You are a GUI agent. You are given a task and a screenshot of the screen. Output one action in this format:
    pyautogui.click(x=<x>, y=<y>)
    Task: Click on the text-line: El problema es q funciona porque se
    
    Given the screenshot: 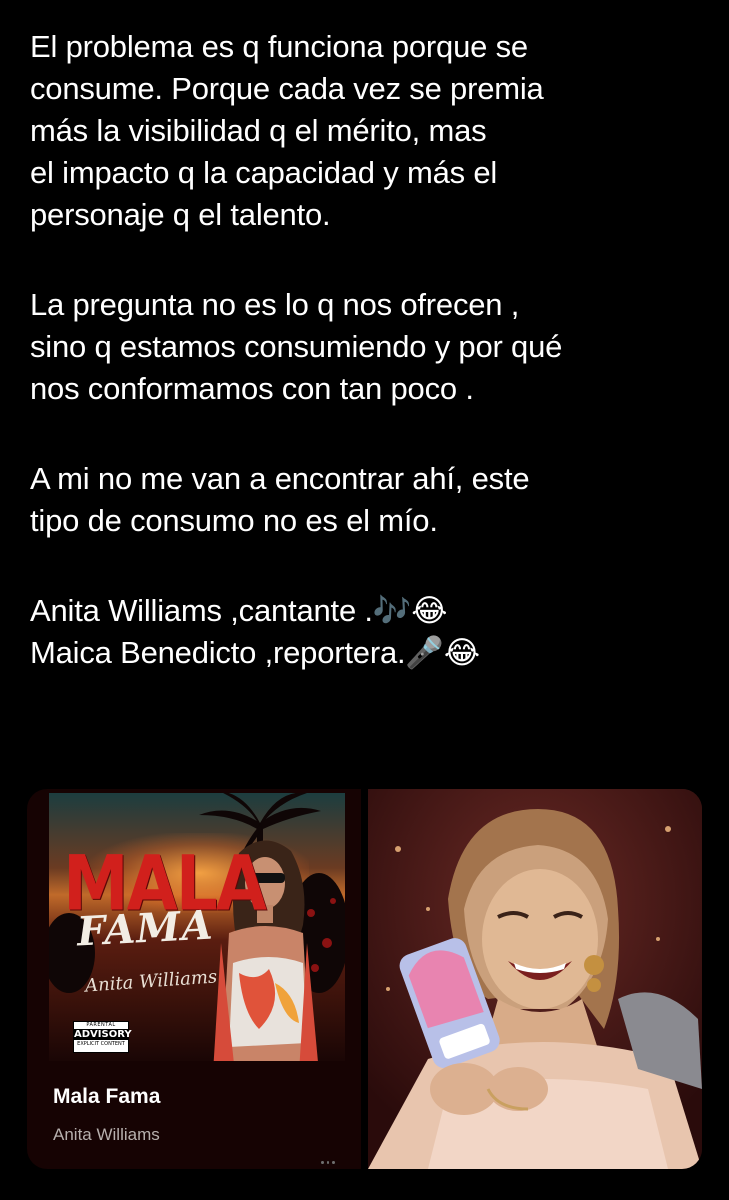 What is the action you would take?
    pyautogui.click(x=279, y=46)
    